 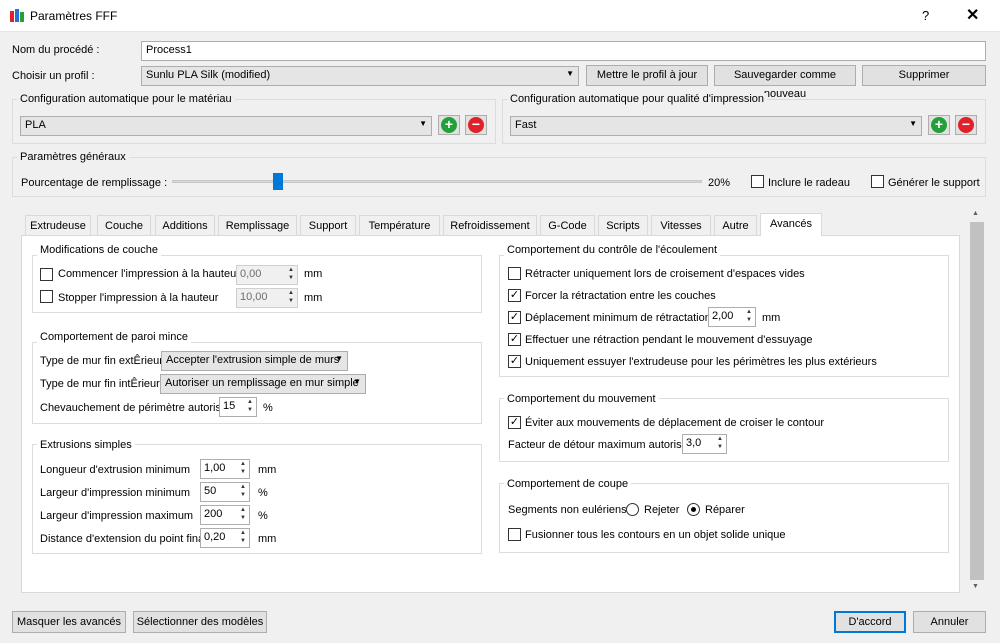 What do you see at coordinates (73, 157) in the screenshot?
I see `general-group-title: Paramètres généraux` at bounding box center [73, 157].